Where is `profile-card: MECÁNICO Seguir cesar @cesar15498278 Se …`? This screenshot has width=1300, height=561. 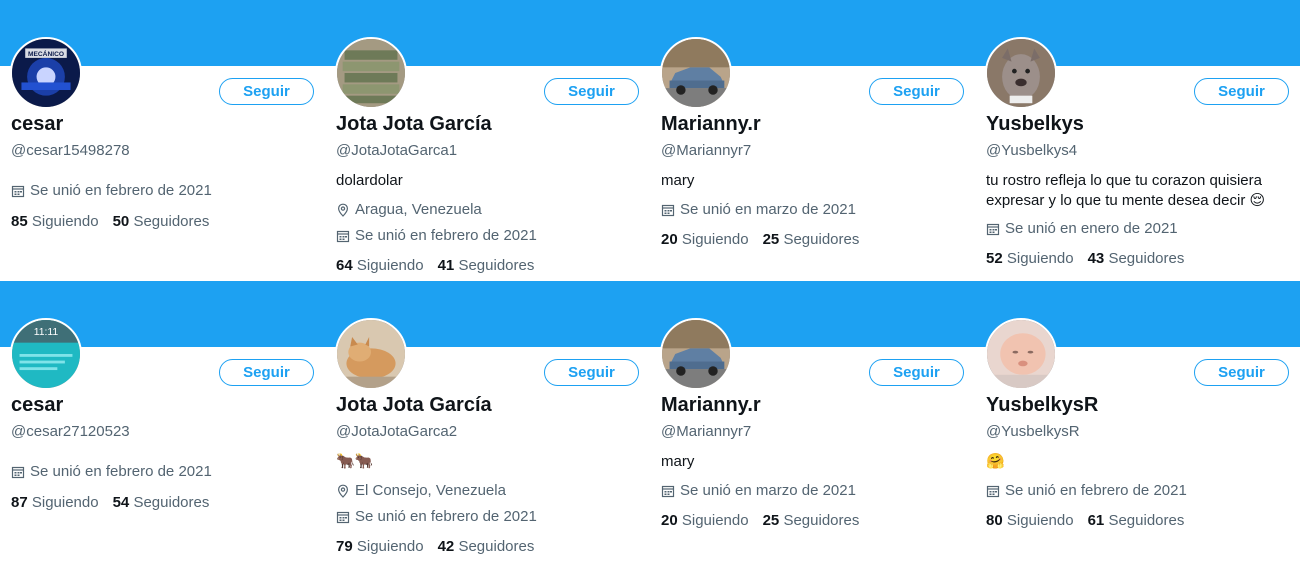 profile-card: MECÁNICO Seguir cesar @cesar15498278 Se … is located at coordinates (162, 140).